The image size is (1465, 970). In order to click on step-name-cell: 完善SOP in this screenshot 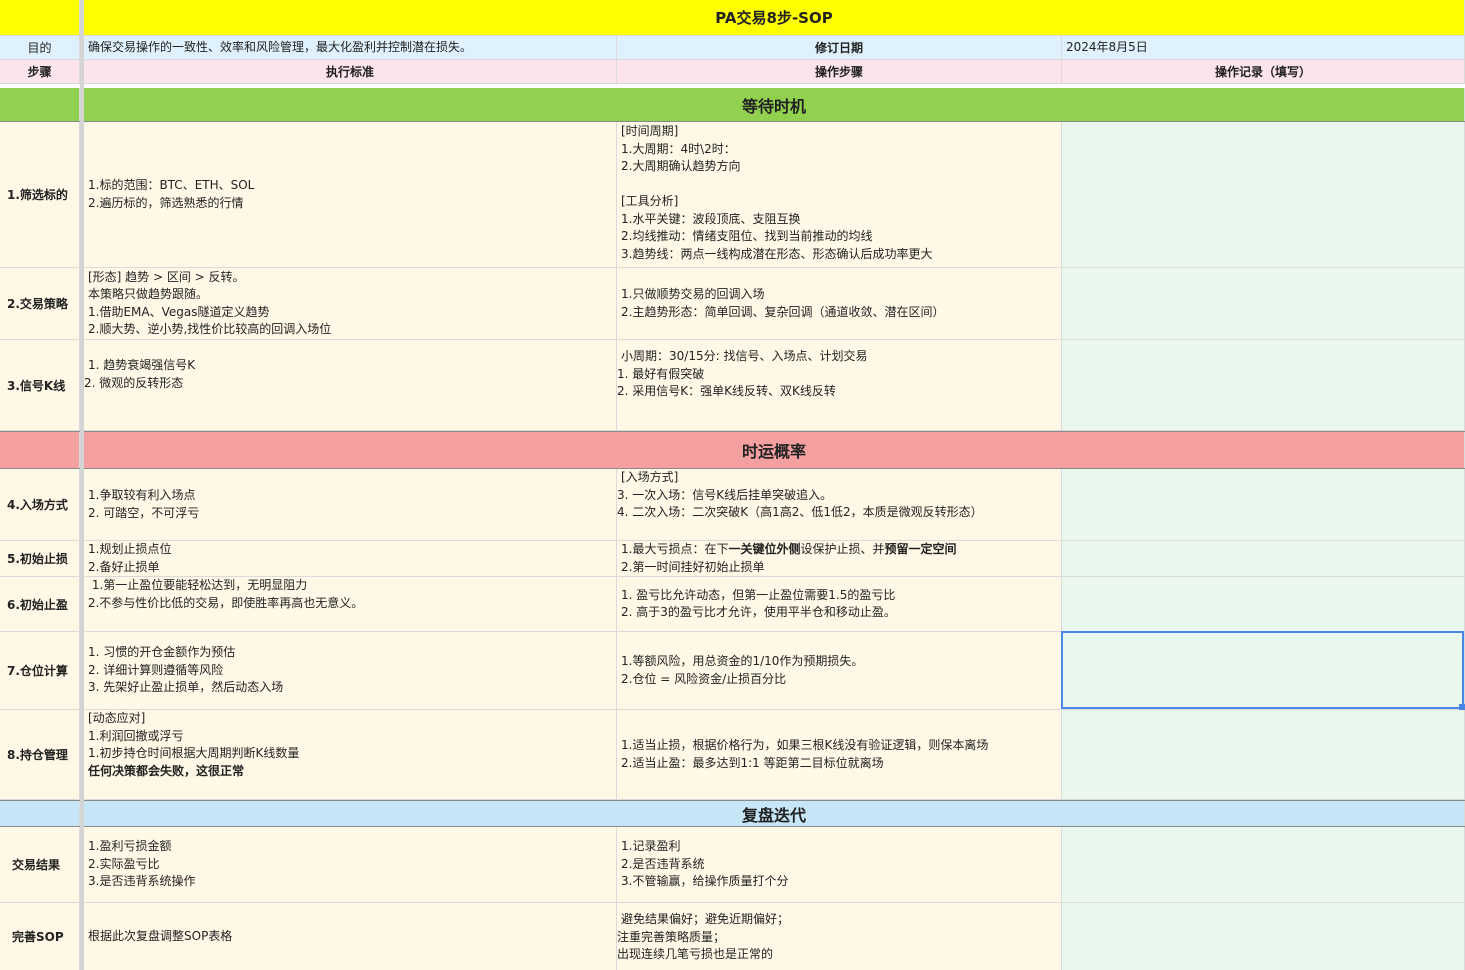, I will do `click(40, 936)`.